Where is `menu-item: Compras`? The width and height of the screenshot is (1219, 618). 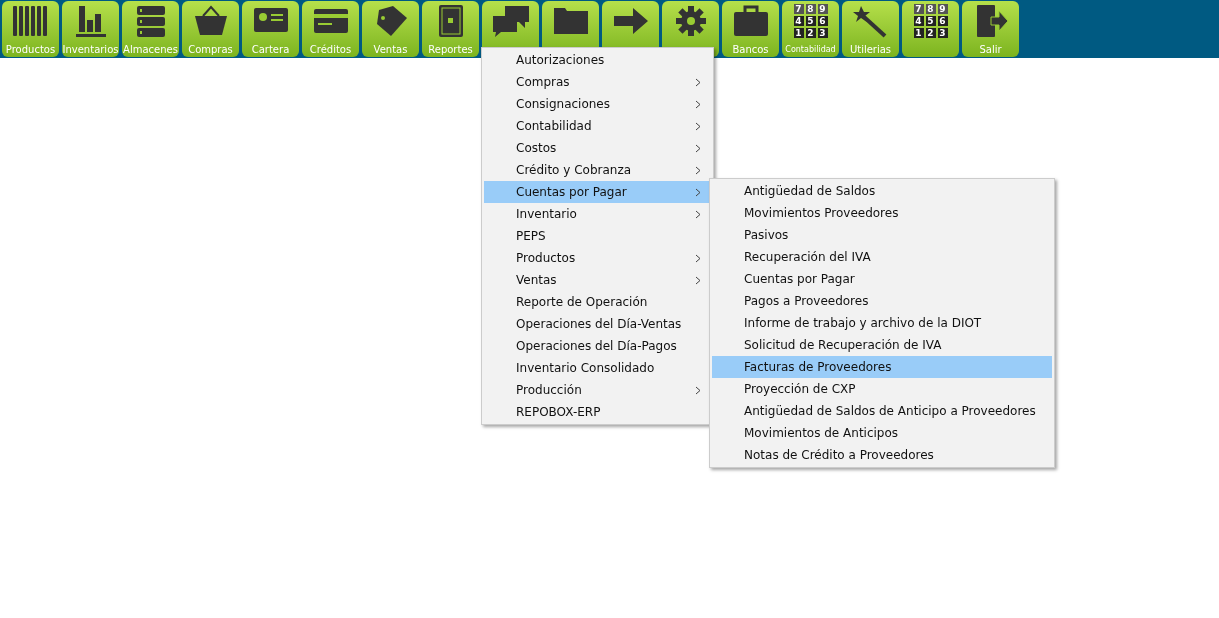
menu-item: Compras is located at coordinates (597, 82).